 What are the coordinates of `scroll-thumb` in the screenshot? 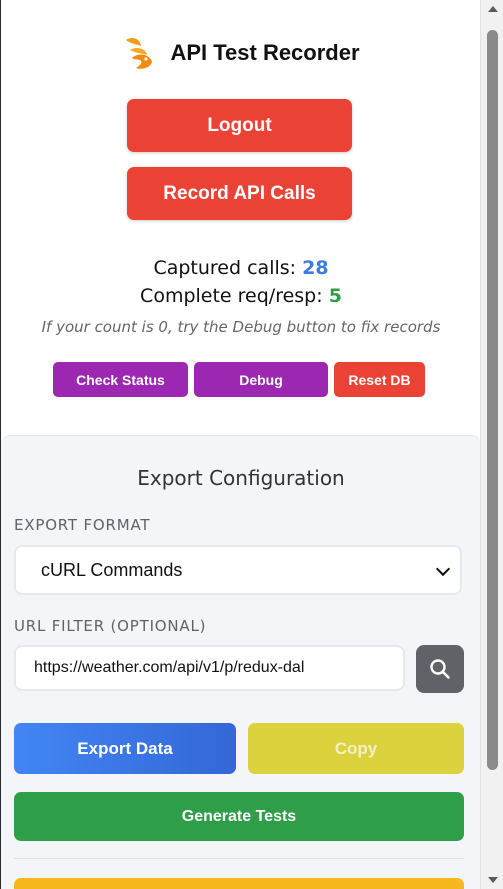 It's located at (492, 400).